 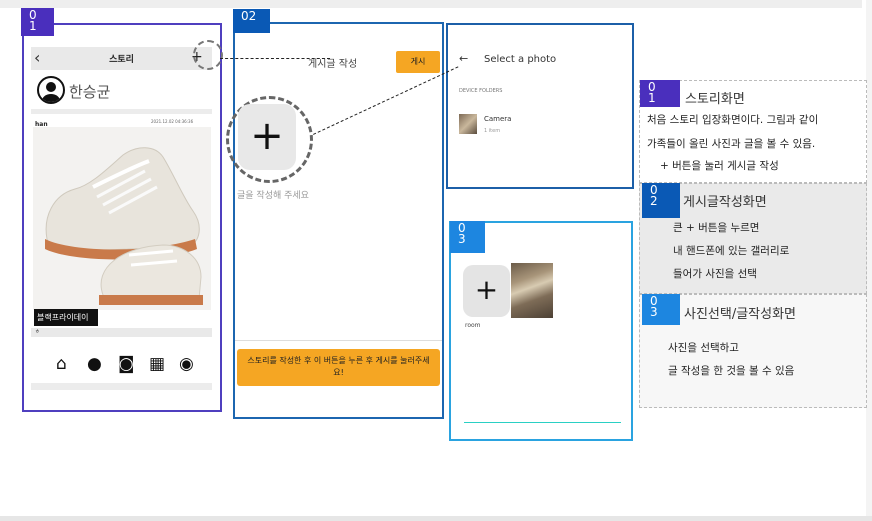 What do you see at coordinates (473, 325) in the screenshot?
I see `photo-text: room` at bounding box center [473, 325].